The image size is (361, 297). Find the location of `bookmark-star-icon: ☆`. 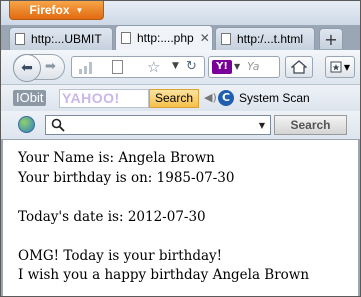

bookmark-star-icon: ☆ is located at coordinates (153, 67).